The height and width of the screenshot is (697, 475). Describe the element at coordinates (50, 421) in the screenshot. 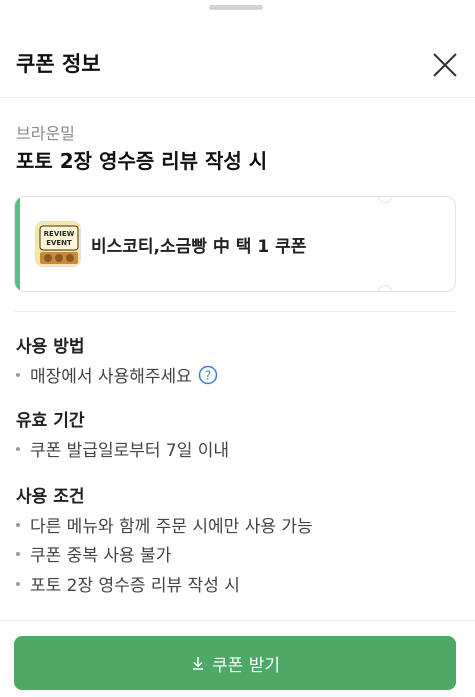

I see `validity-title: 유효 기간` at that location.